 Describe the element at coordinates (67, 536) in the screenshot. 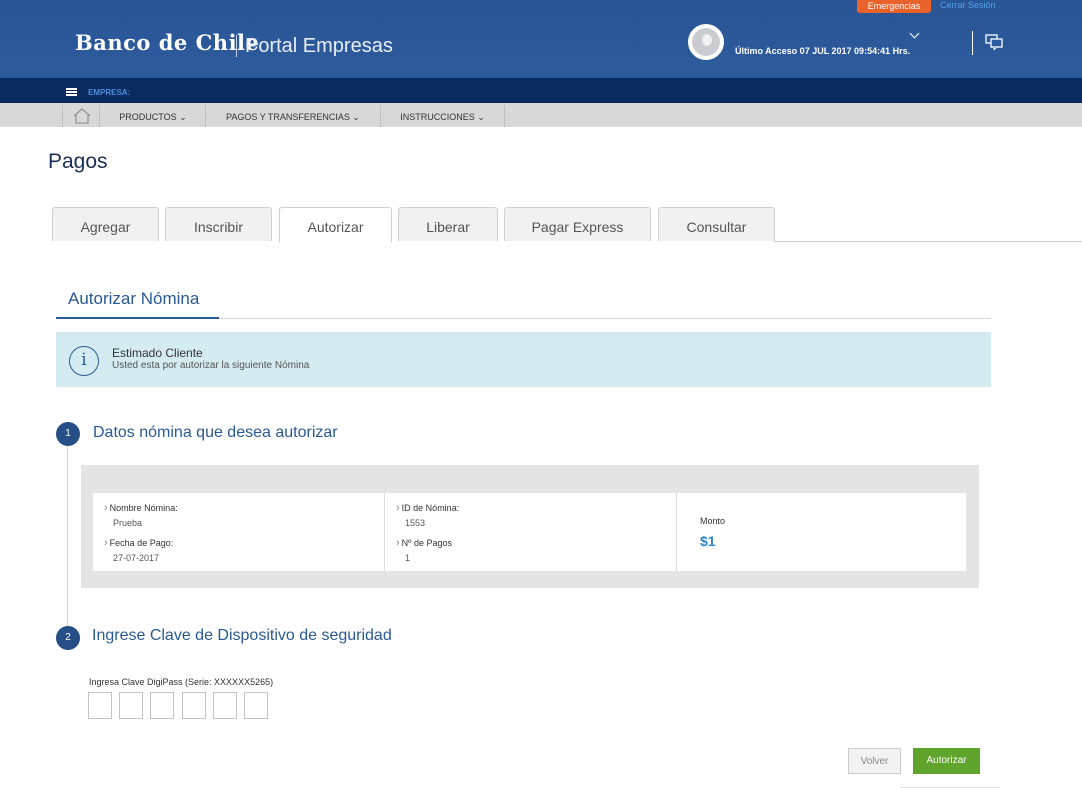

I see `steps-connector` at that location.